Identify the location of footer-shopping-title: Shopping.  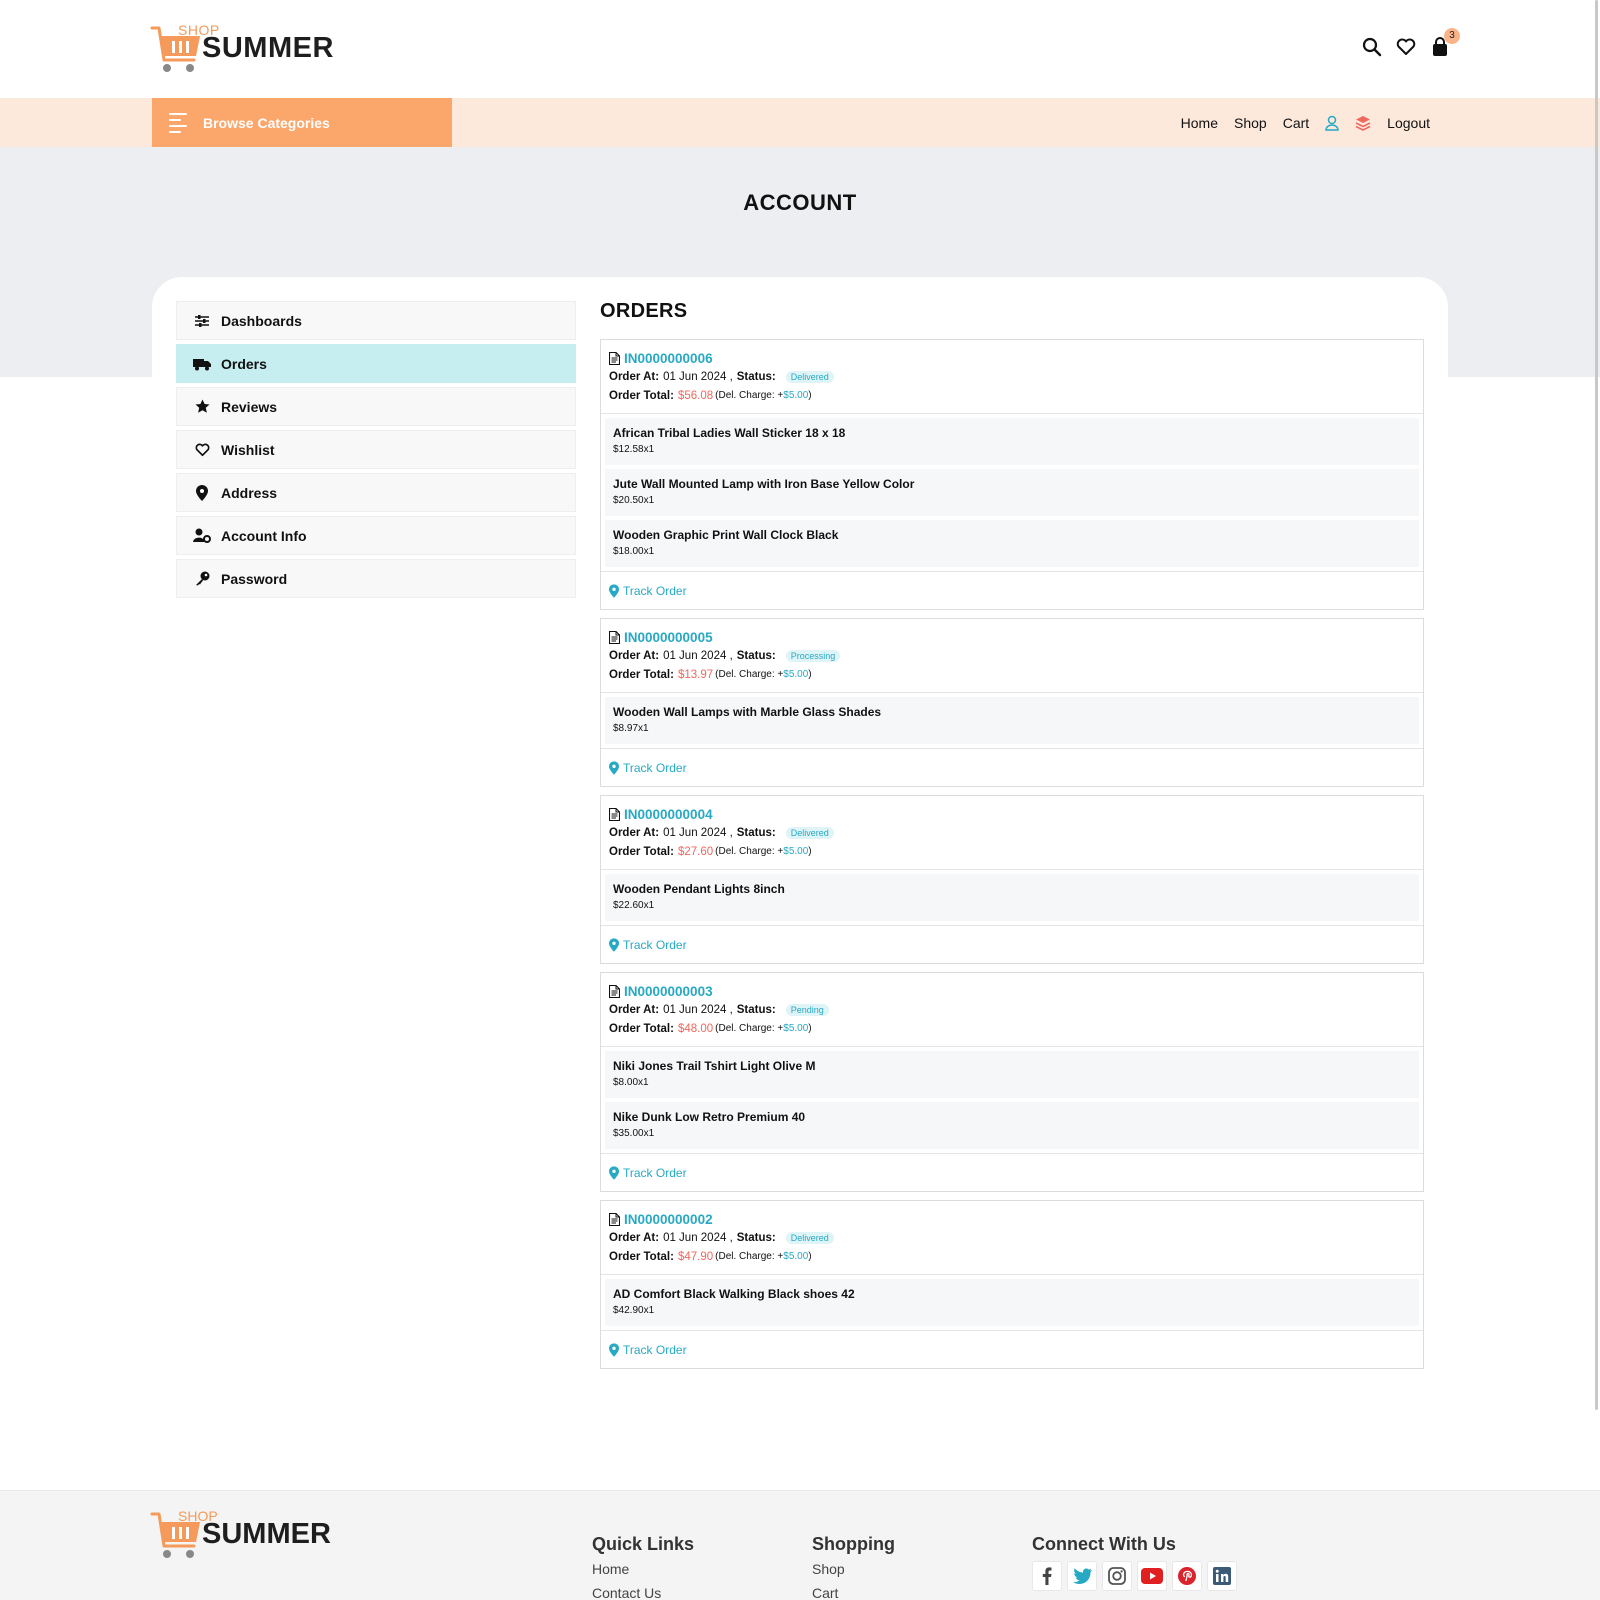
(853, 1544).